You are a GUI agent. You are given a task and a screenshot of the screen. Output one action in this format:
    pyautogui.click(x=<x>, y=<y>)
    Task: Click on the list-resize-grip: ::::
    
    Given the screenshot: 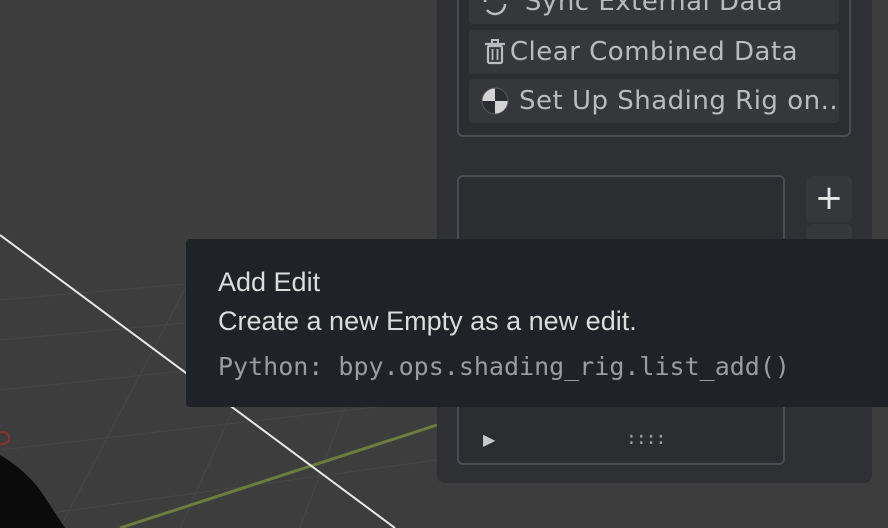 What is the action you would take?
    pyautogui.click(x=646, y=438)
    